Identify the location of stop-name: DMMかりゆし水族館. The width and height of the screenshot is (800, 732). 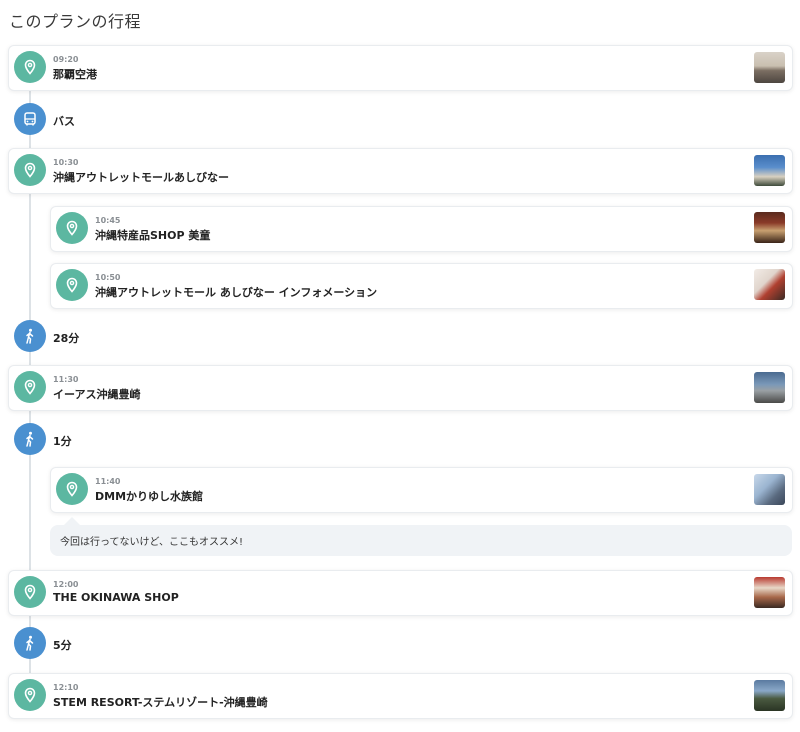
(149, 496).